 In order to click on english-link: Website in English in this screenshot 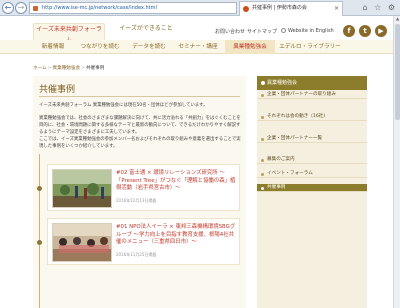, I will do `click(307, 31)`.